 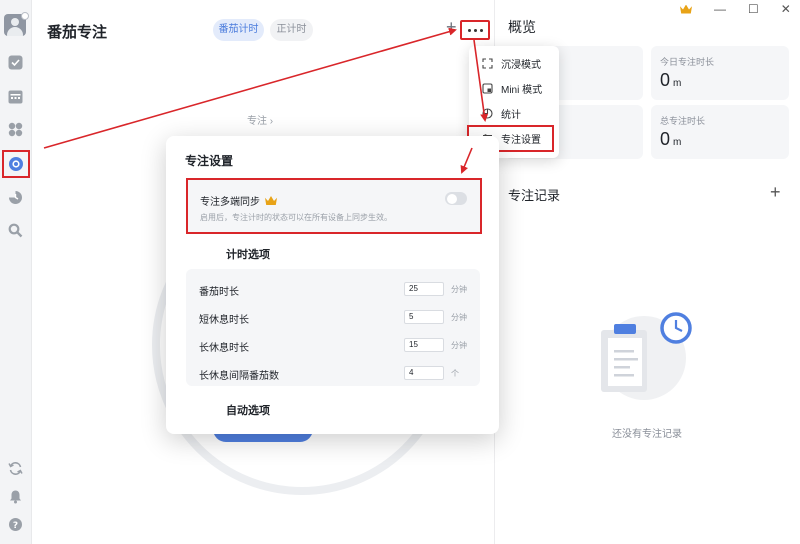 What do you see at coordinates (15, 62) in the screenshot?
I see `task-check-icon` at bounding box center [15, 62].